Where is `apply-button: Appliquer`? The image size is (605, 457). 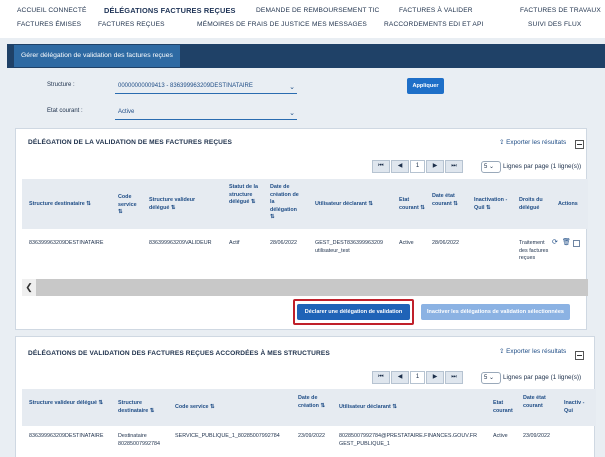 apply-button: Appliquer is located at coordinates (425, 86).